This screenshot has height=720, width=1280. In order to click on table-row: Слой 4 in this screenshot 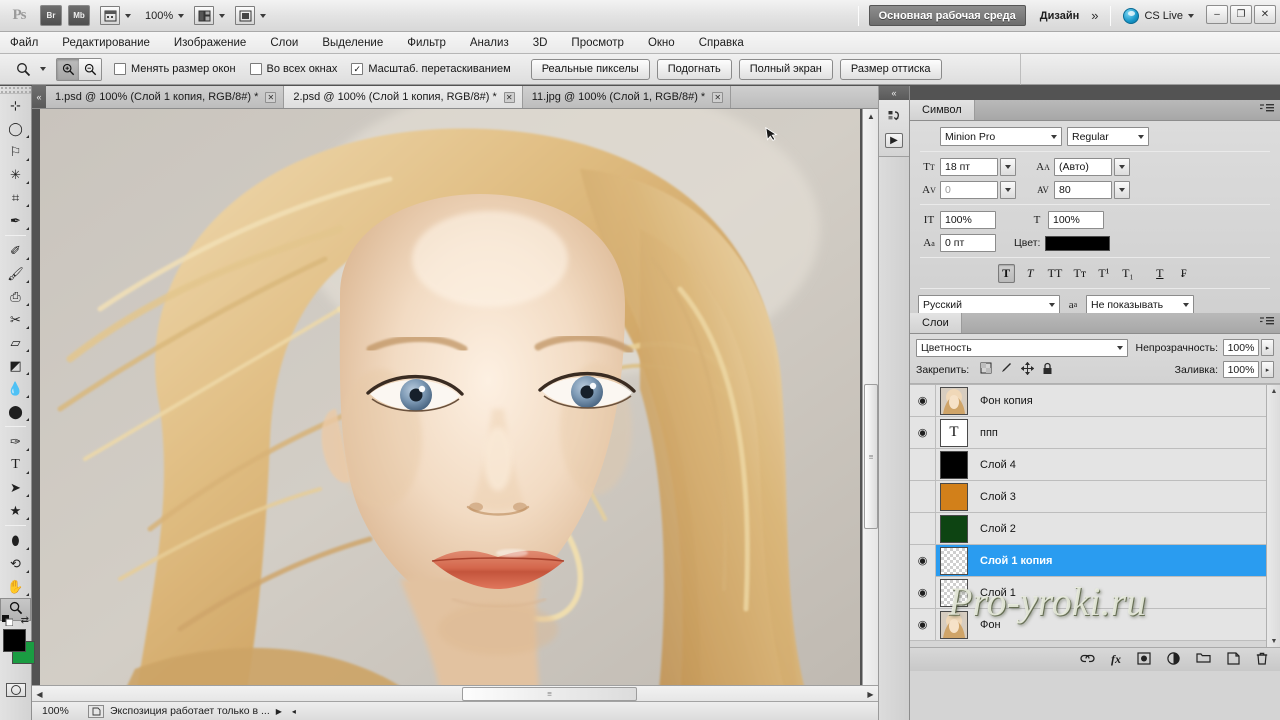, I will do `click(1095, 464)`.